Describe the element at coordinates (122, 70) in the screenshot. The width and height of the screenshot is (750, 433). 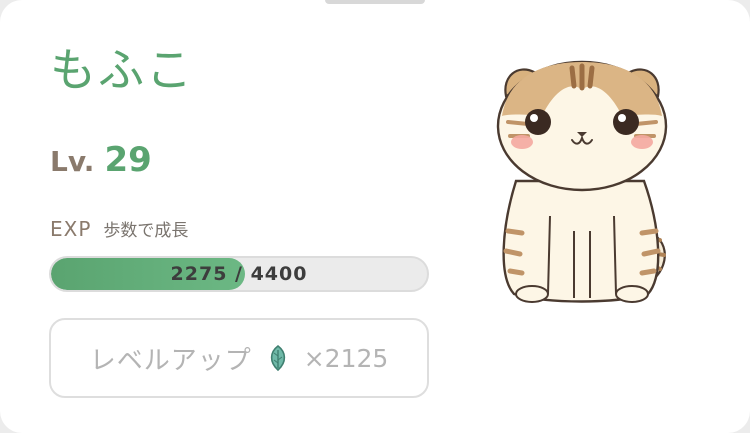
I see `pet-name: もふこ` at that location.